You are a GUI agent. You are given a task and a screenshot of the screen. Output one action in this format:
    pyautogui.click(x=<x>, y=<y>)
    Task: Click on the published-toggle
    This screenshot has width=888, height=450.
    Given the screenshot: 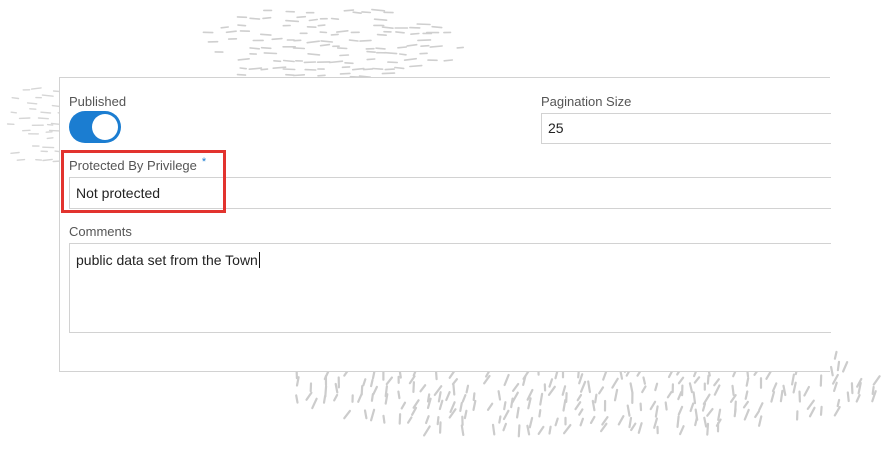 What is the action you would take?
    pyautogui.click(x=95, y=127)
    